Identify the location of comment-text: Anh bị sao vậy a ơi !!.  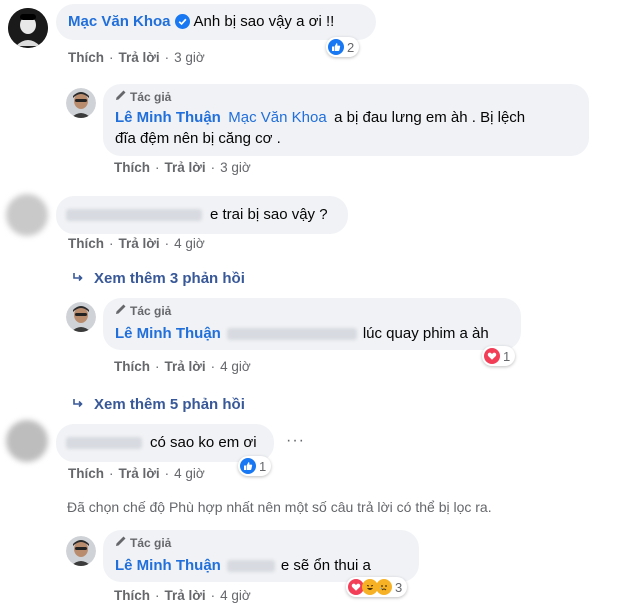
(264, 21).